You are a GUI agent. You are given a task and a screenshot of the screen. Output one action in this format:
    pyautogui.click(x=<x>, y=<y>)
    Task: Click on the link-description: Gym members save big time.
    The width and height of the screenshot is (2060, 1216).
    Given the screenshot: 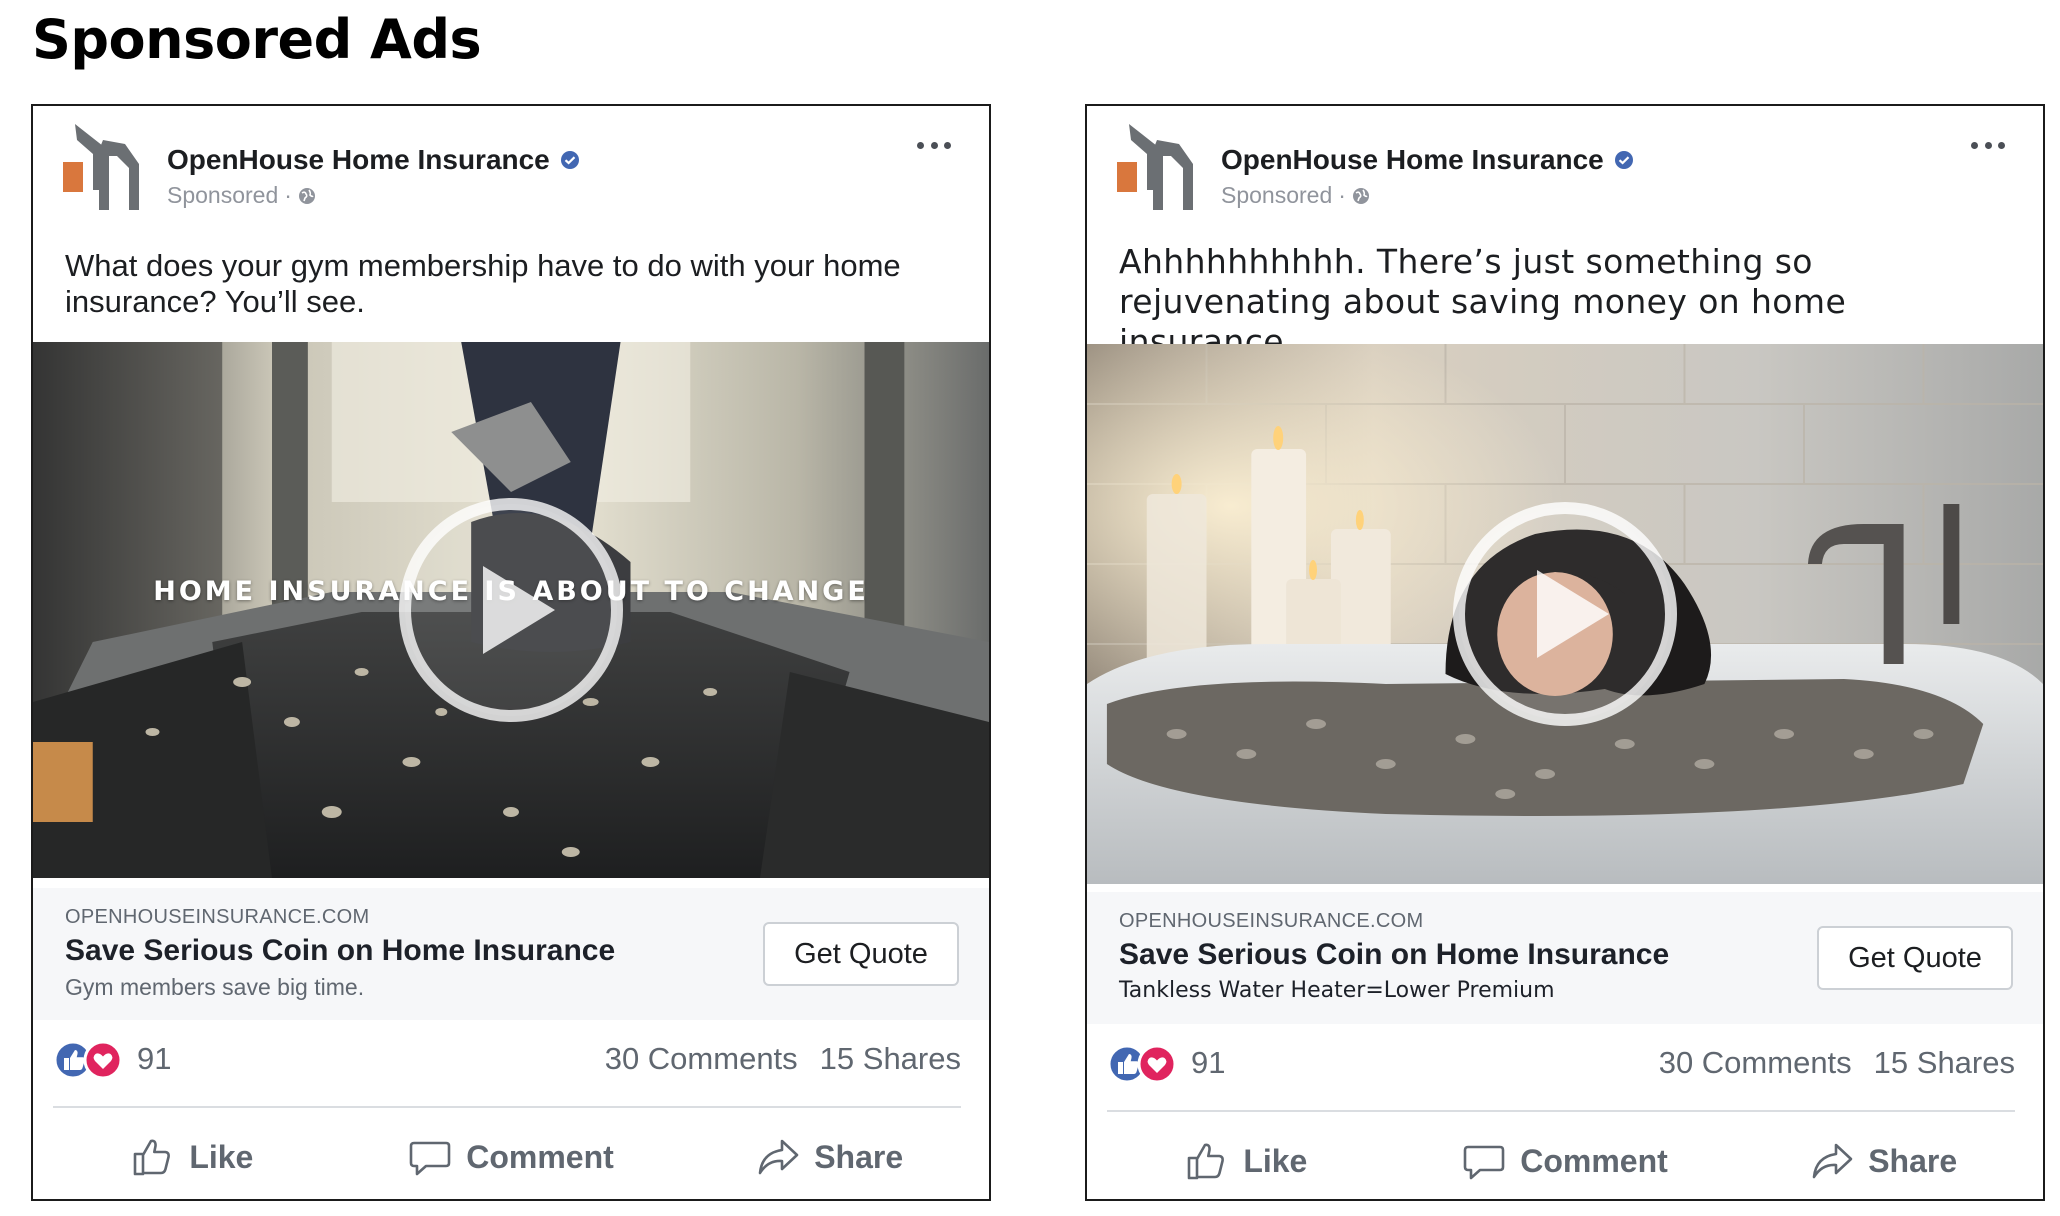 What is the action you would take?
    pyautogui.click(x=215, y=987)
    